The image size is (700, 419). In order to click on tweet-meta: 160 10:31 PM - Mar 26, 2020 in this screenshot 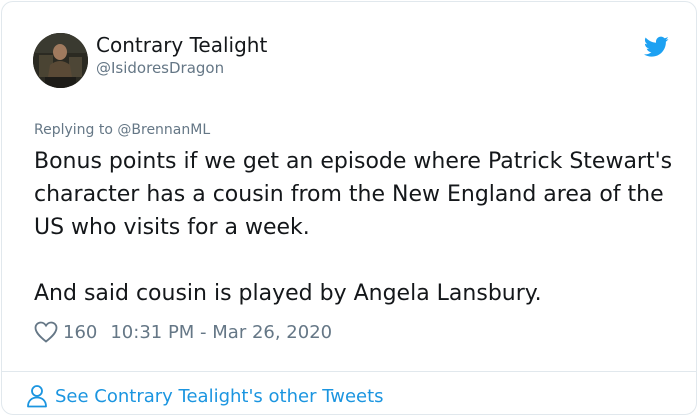, I will do `click(183, 332)`.